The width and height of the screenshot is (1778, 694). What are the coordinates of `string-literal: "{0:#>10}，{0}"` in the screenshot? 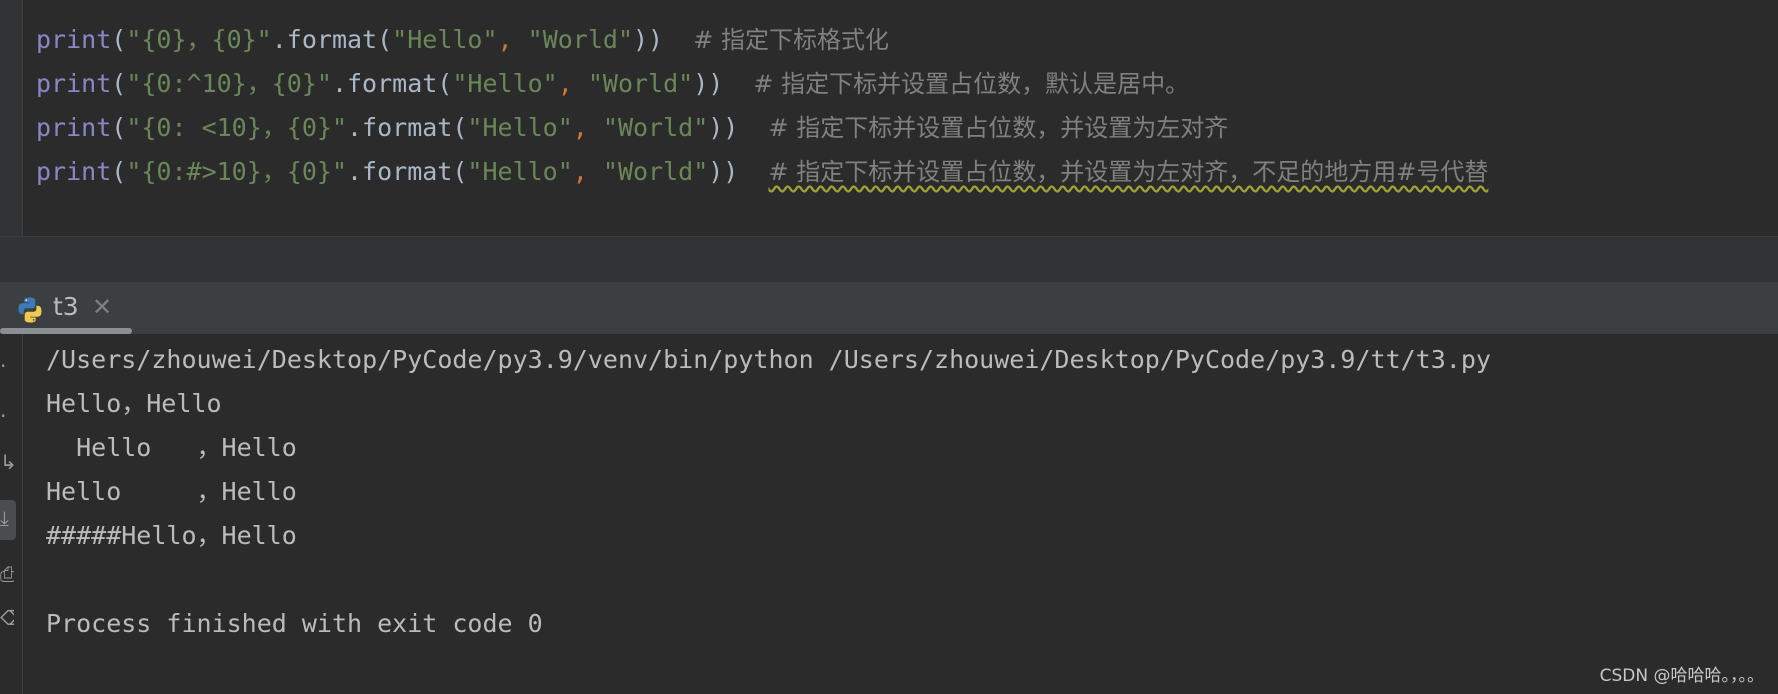 It's located at (236, 171).